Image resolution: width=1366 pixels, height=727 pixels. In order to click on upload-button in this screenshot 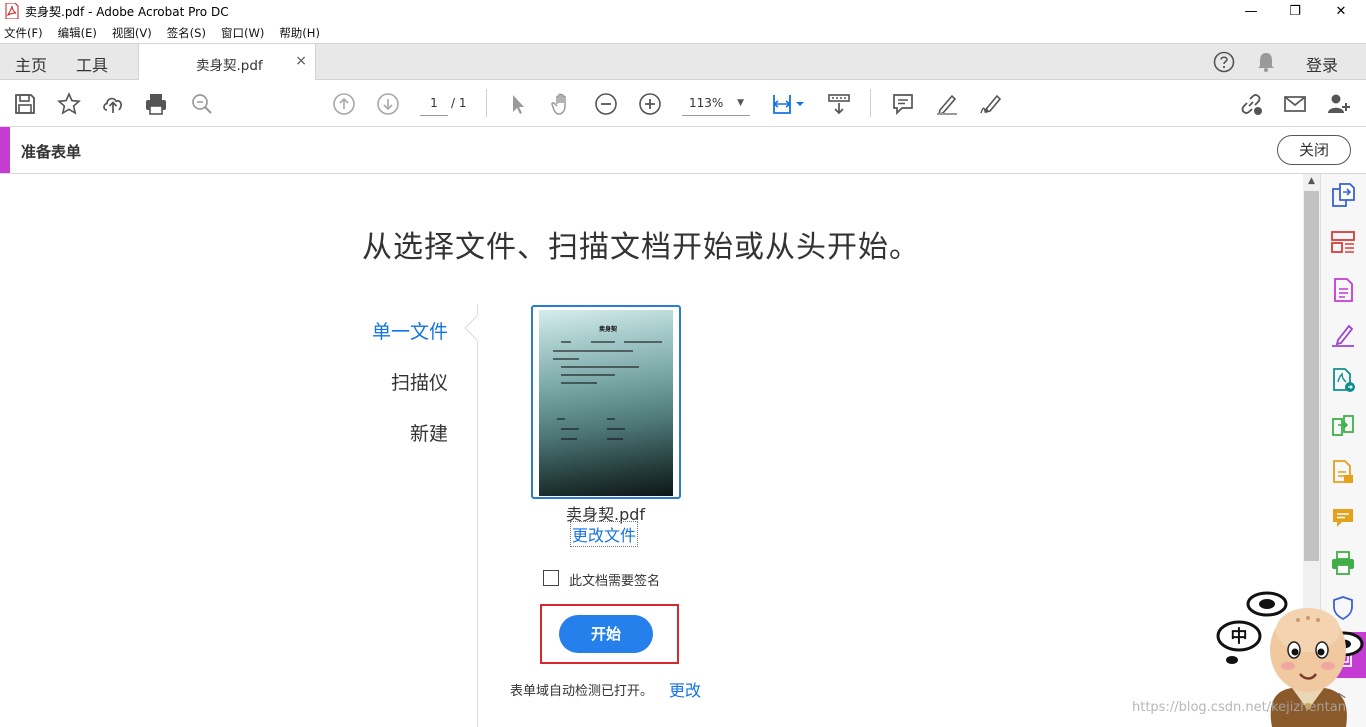, I will do `click(113, 104)`.